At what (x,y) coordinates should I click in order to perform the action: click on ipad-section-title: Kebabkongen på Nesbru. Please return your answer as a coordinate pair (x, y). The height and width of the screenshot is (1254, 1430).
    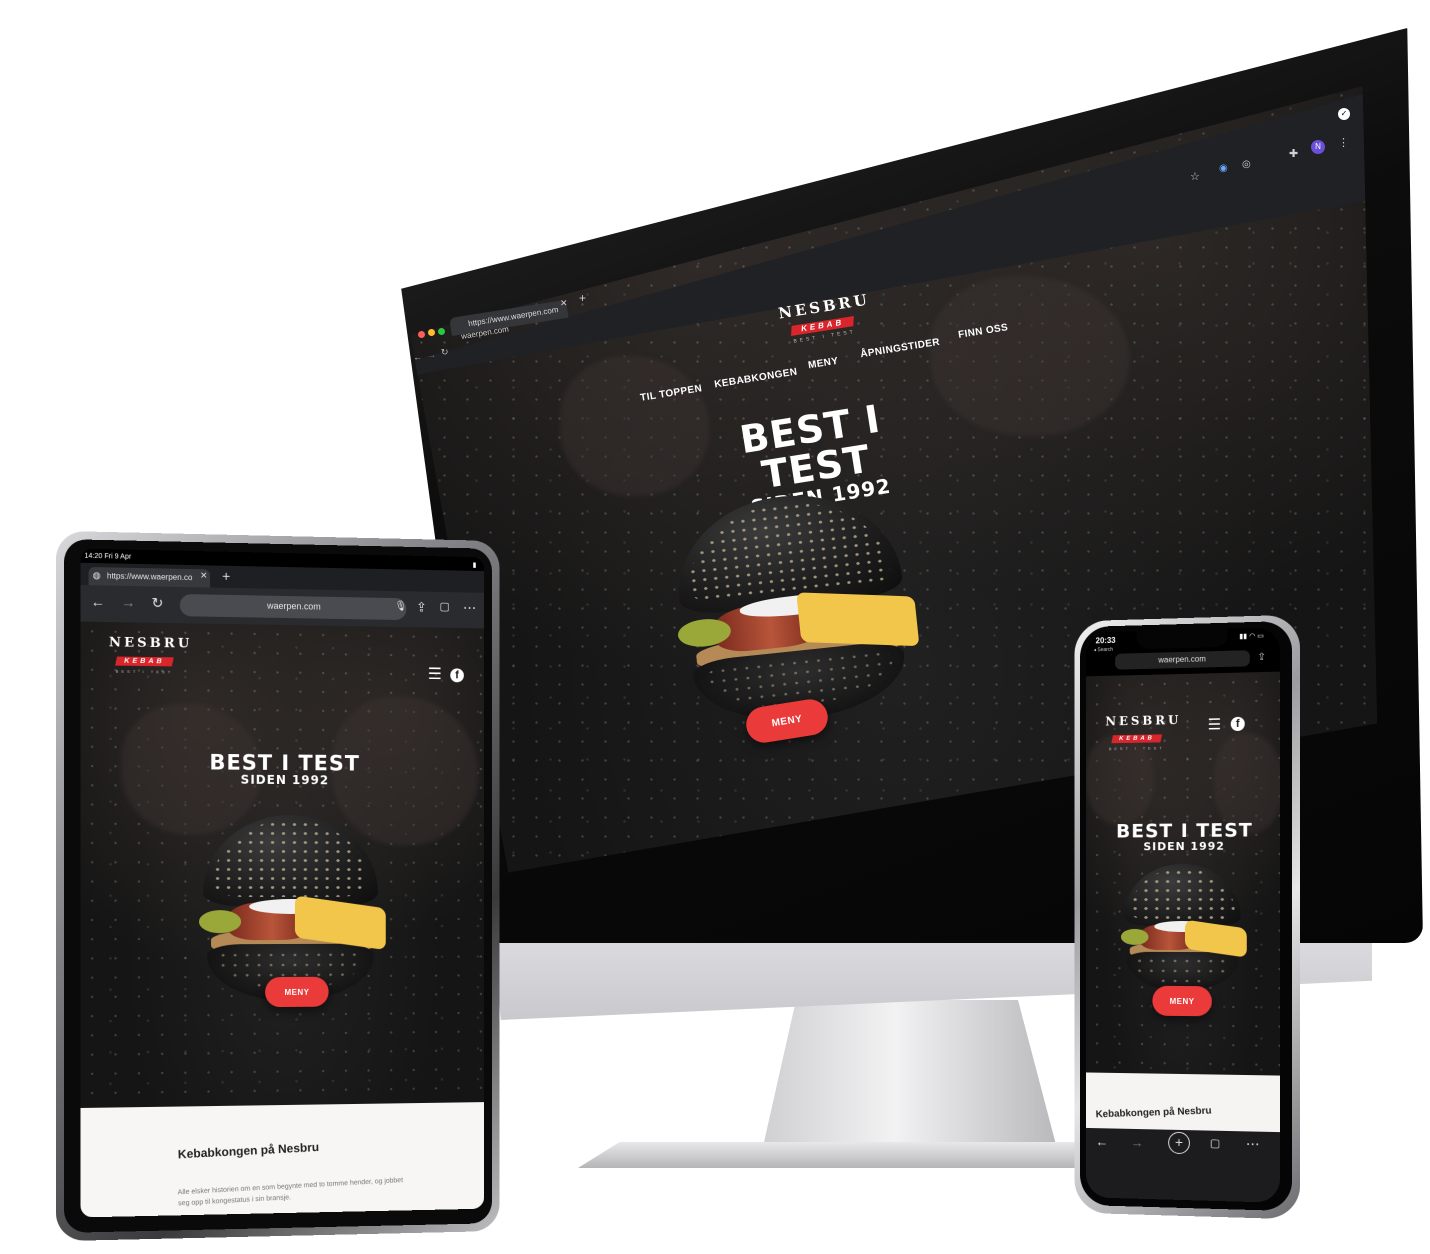
    Looking at the image, I should click on (248, 1150).